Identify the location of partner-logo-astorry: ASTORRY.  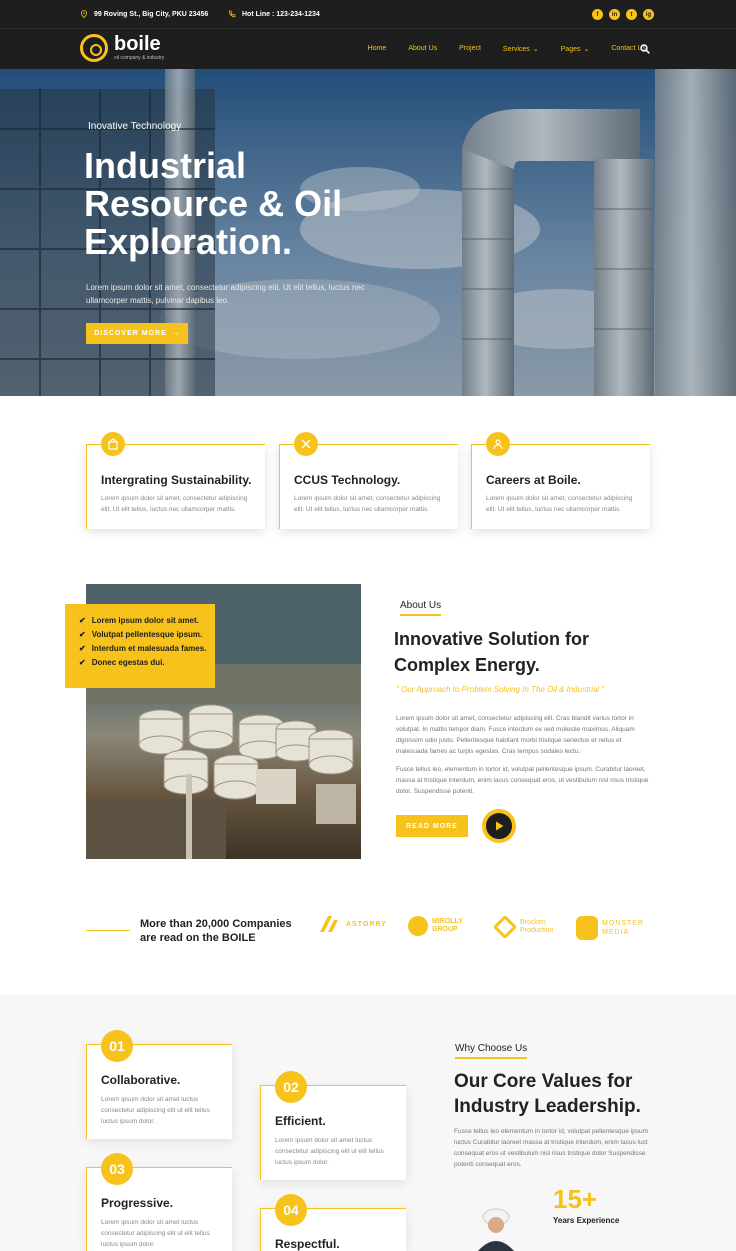
(353, 924).